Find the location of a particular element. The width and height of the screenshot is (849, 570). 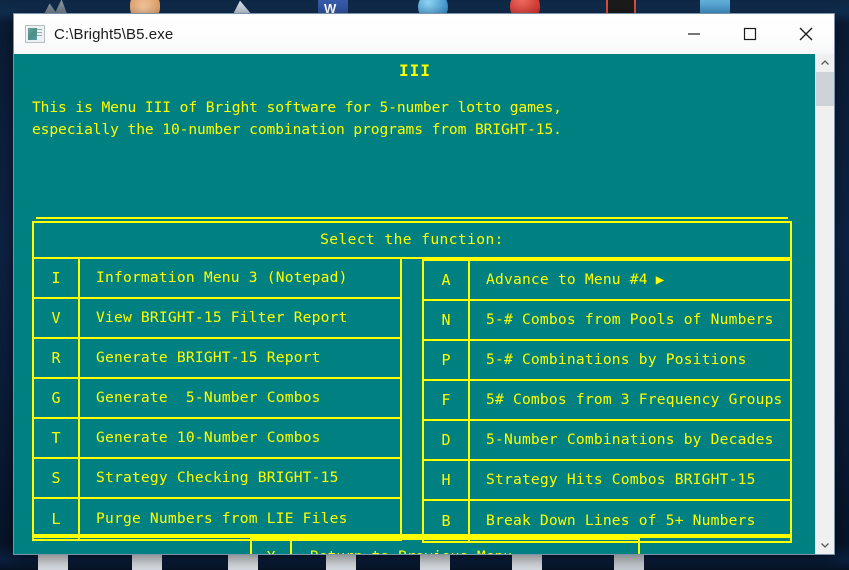

menu-key-G: G is located at coordinates (57, 398).